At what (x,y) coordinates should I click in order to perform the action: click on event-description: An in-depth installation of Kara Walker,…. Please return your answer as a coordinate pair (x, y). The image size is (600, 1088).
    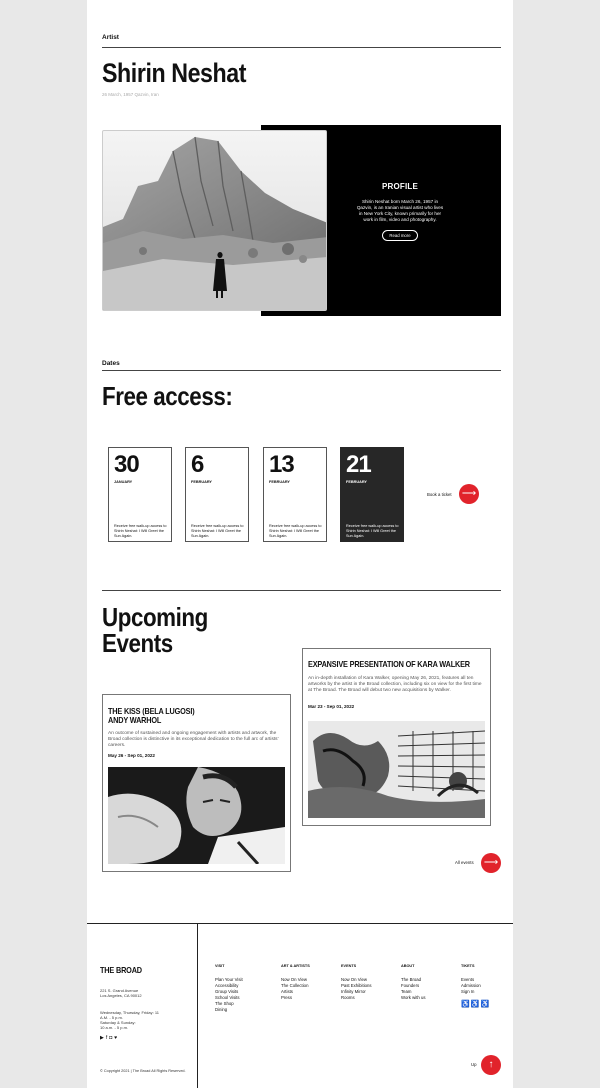
    Looking at the image, I should click on (395, 684).